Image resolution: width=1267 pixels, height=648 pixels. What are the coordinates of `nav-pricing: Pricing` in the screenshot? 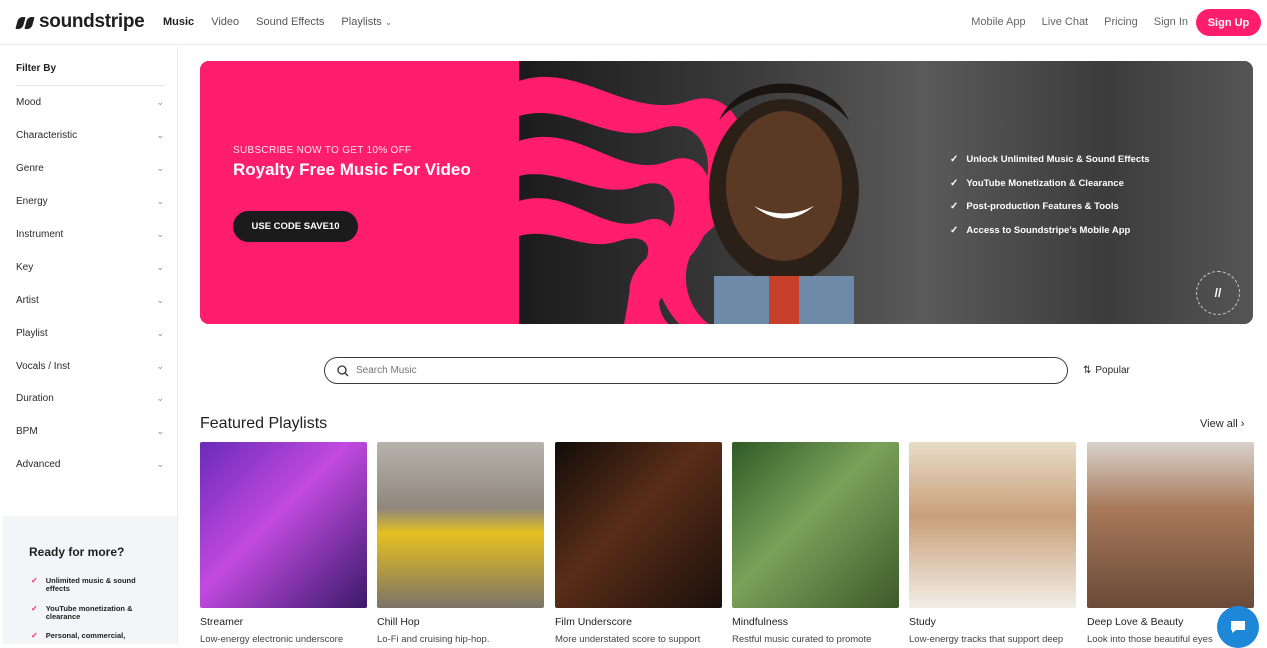 It's located at (1121, 22).